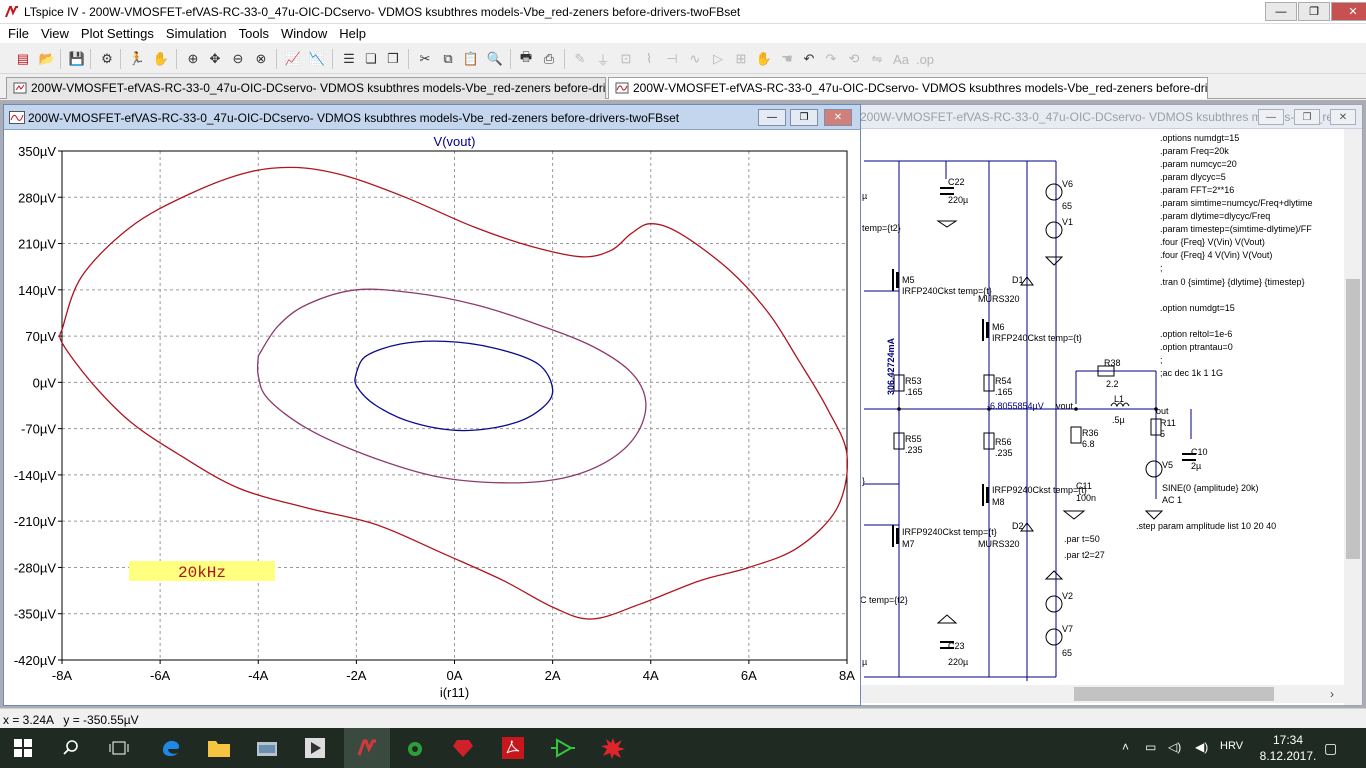 This screenshot has width=1366, height=768. I want to click on cascade-icon: ❐, so click(393, 59).